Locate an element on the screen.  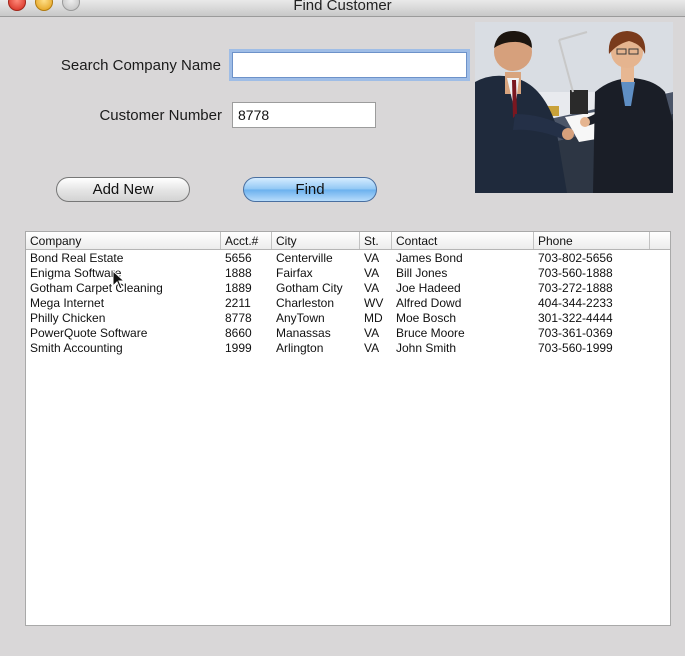
cell-contact: James Bond is located at coordinates (429, 258).